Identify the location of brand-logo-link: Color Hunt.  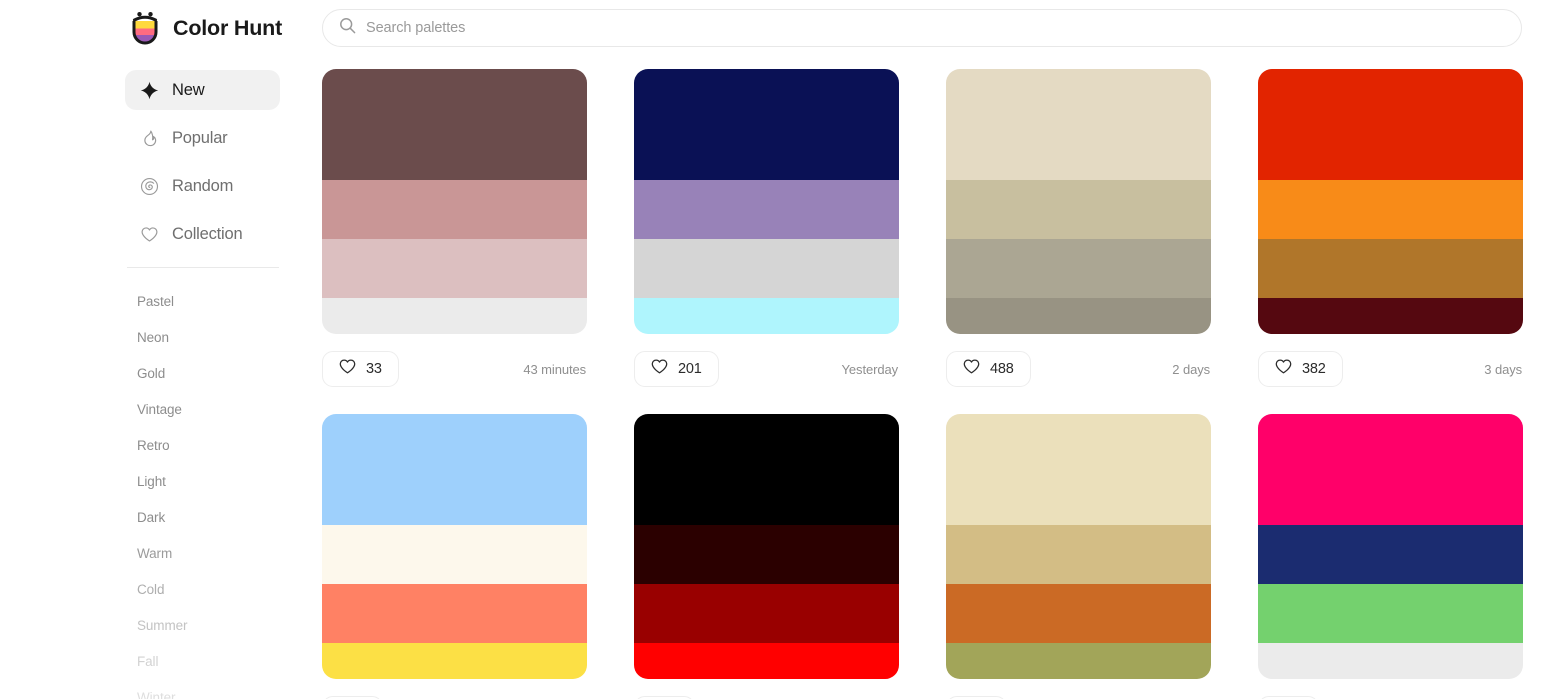
(141, 28).